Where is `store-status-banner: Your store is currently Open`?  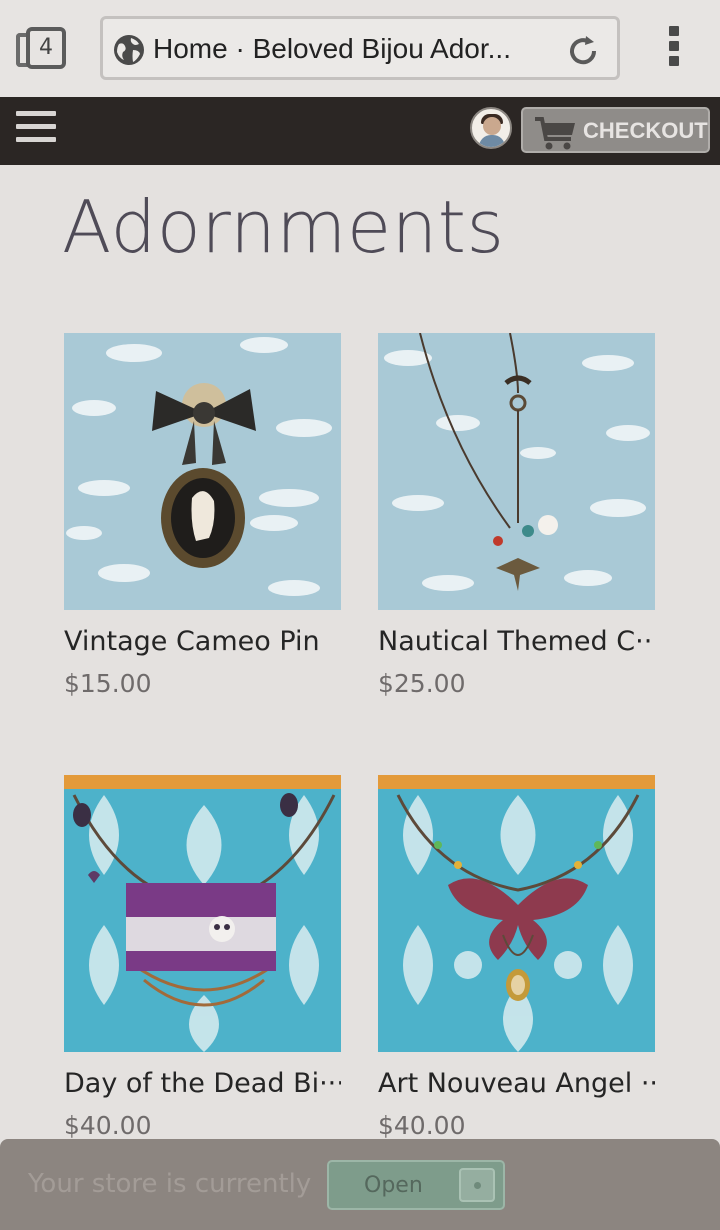
store-status-banner: Your store is currently Open is located at coordinates (360, 1184).